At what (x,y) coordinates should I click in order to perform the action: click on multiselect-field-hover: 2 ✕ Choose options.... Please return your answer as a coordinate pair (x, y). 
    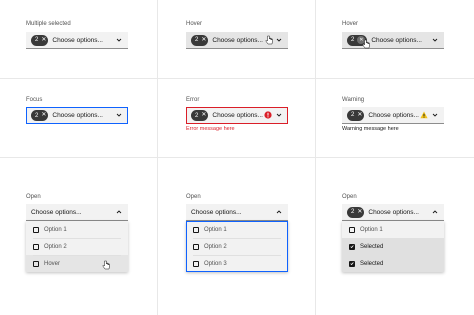
    Looking at the image, I should click on (237, 40).